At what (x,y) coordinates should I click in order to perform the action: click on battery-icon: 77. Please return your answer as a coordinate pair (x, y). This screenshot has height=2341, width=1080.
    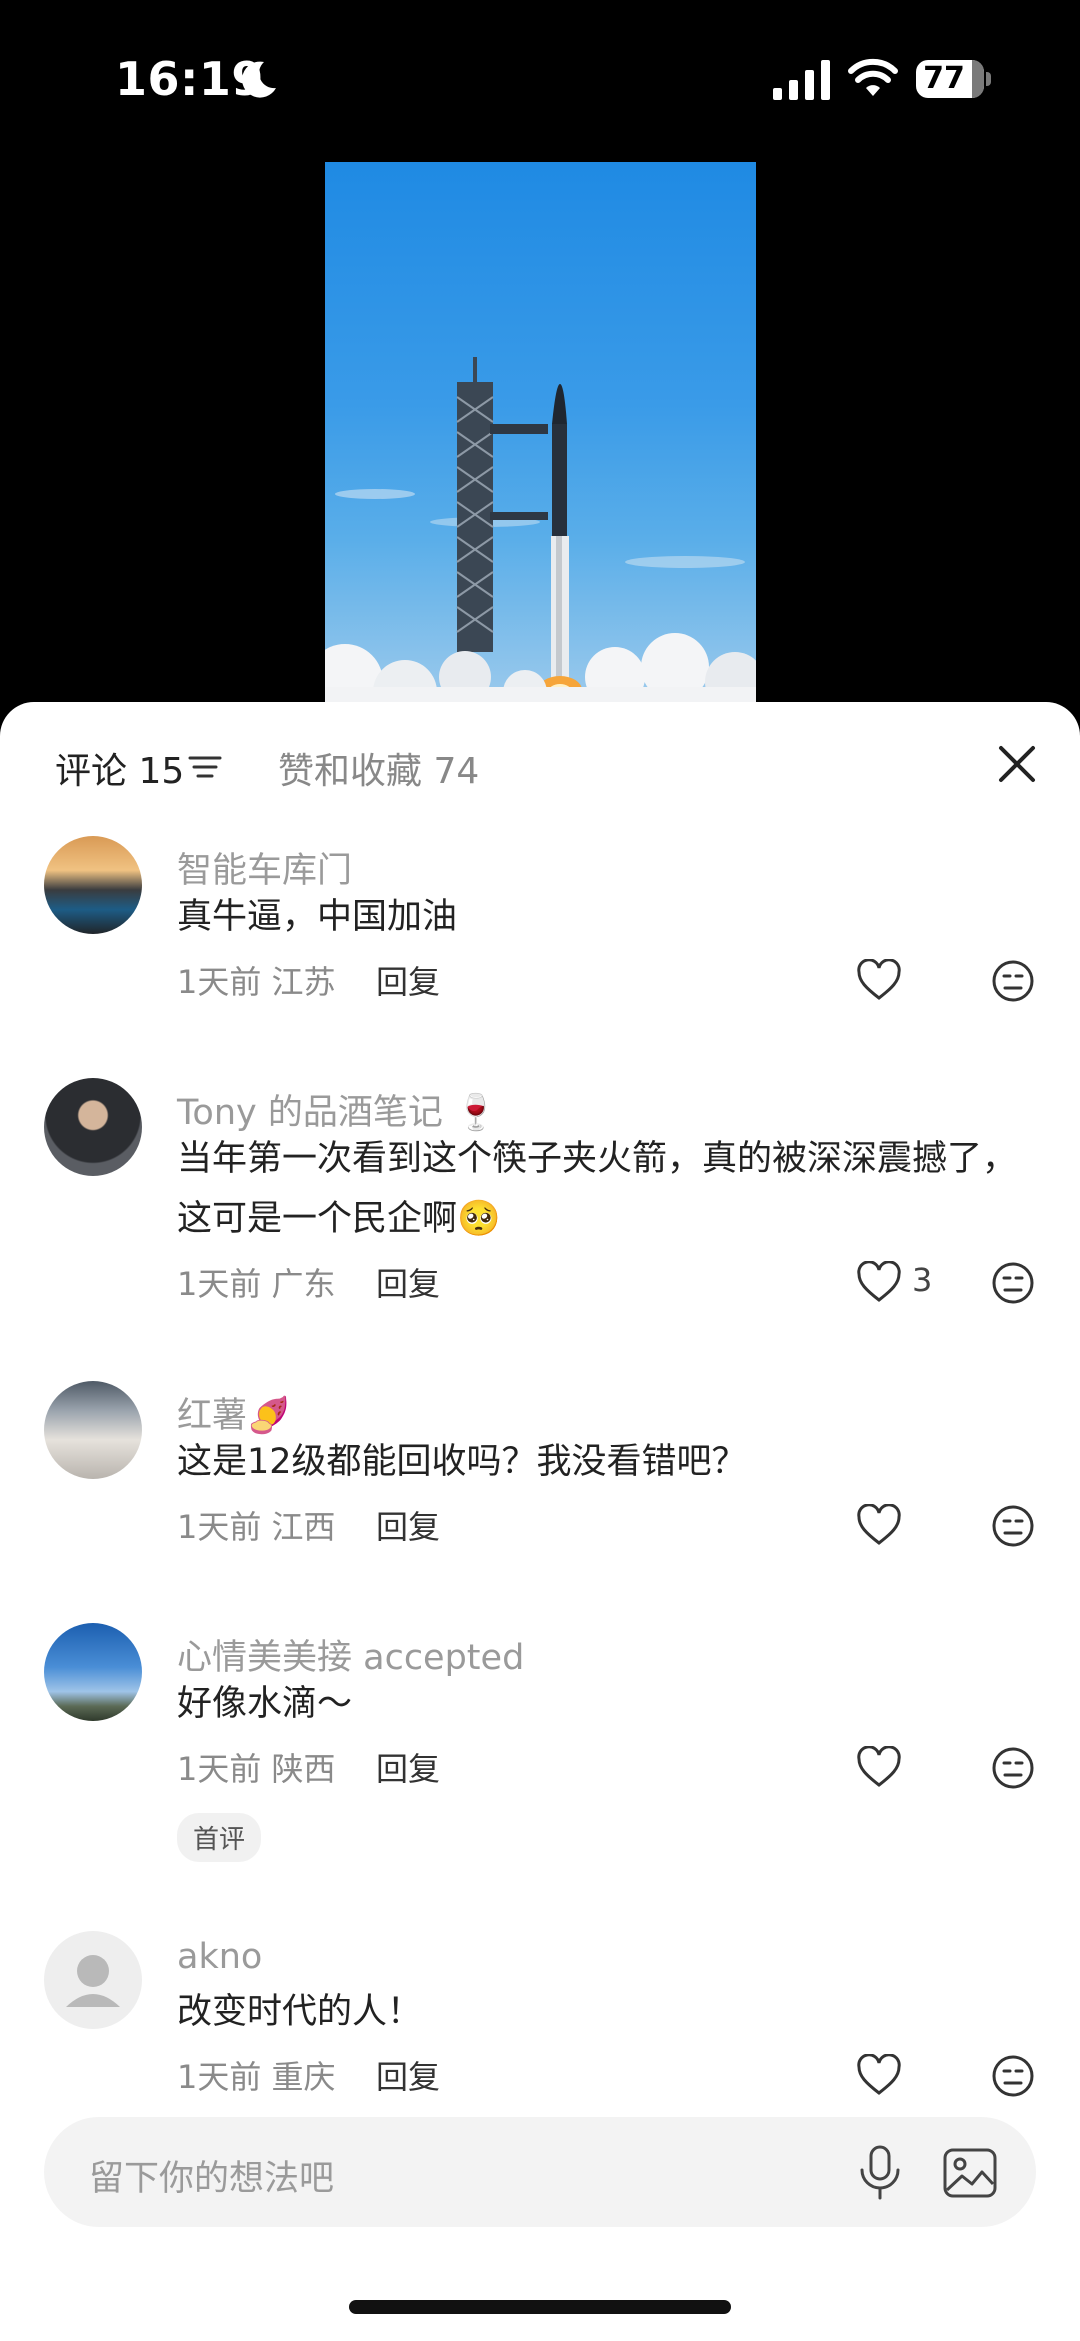
    Looking at the image, I should click on (954, 80).